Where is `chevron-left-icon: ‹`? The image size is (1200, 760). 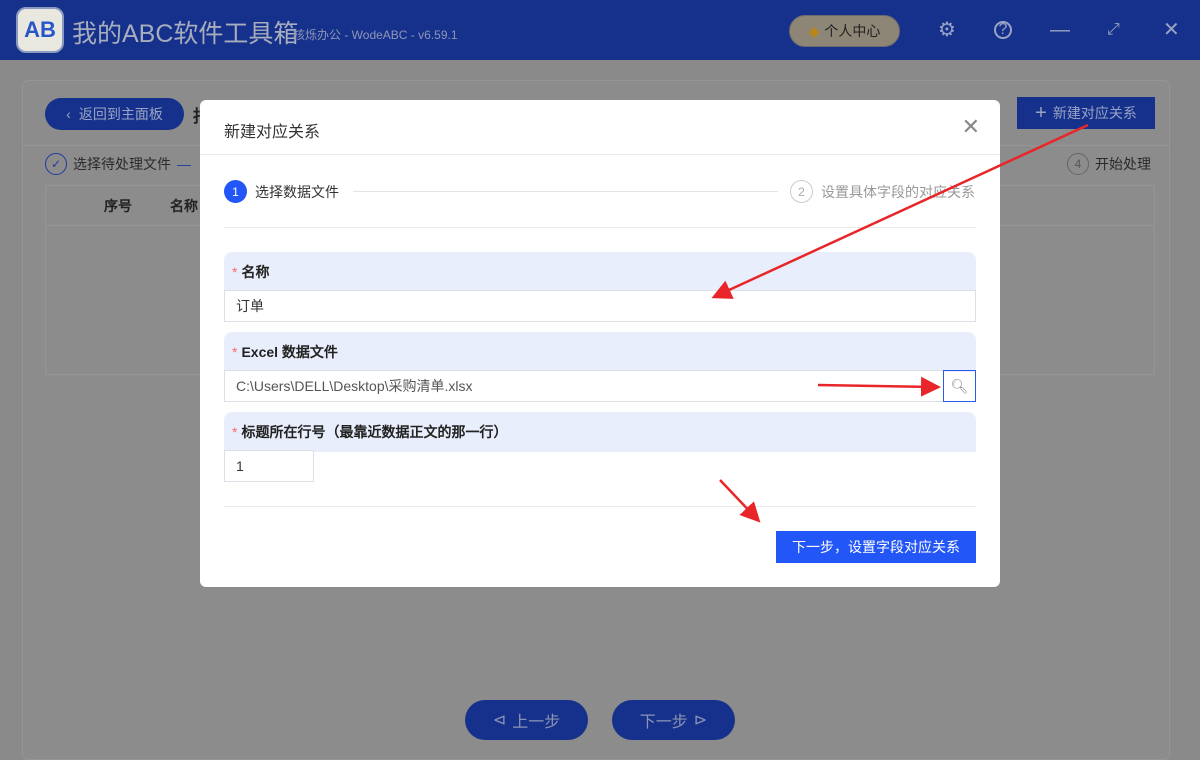 chevron-left-icon: ‹ is located at coordinates (68, 114).